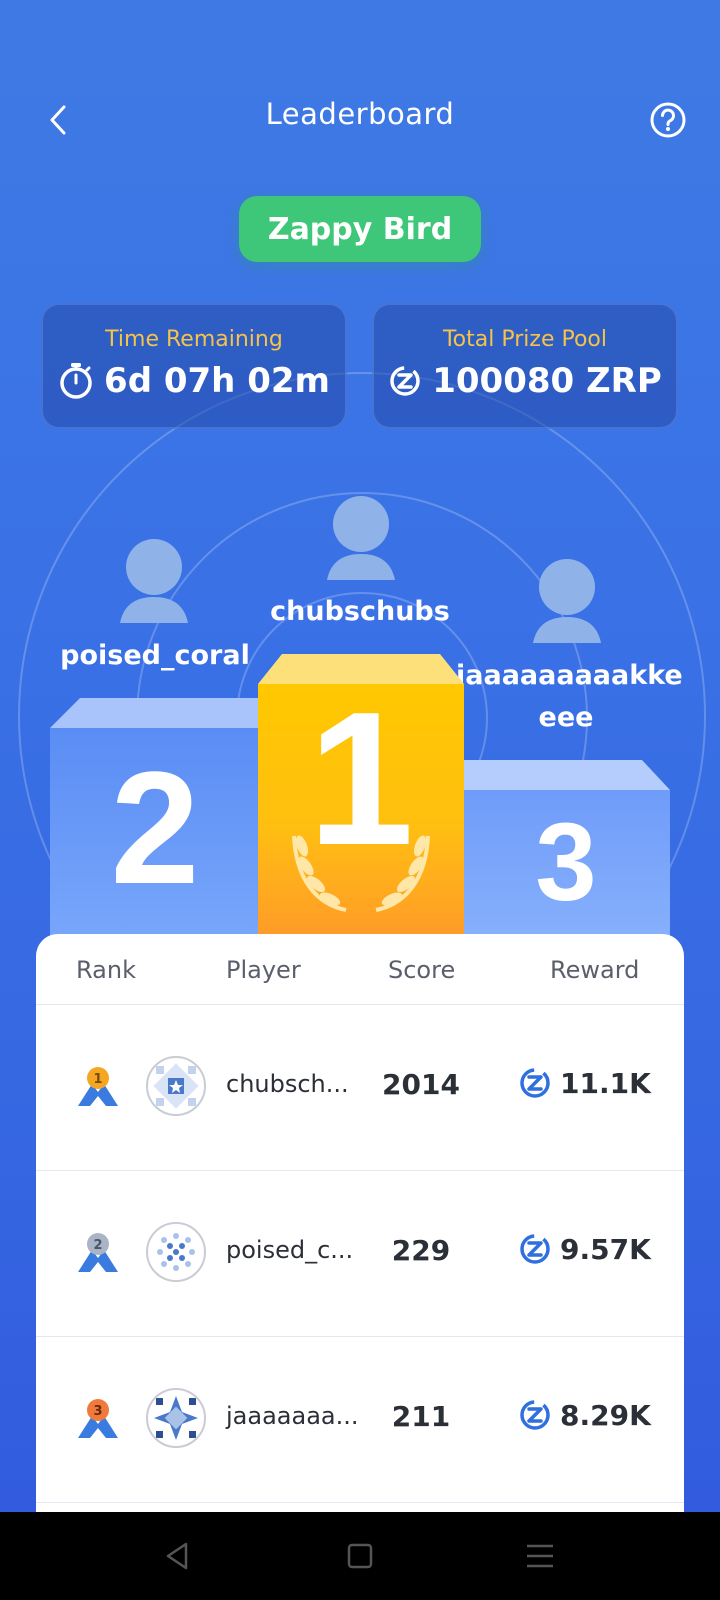 Image resolution: width=720 pixels, height=1600 pixels. Describe the element at coordinates (97, 1411) in the screenshot. I see `rank-badge-number: 3` at that location.